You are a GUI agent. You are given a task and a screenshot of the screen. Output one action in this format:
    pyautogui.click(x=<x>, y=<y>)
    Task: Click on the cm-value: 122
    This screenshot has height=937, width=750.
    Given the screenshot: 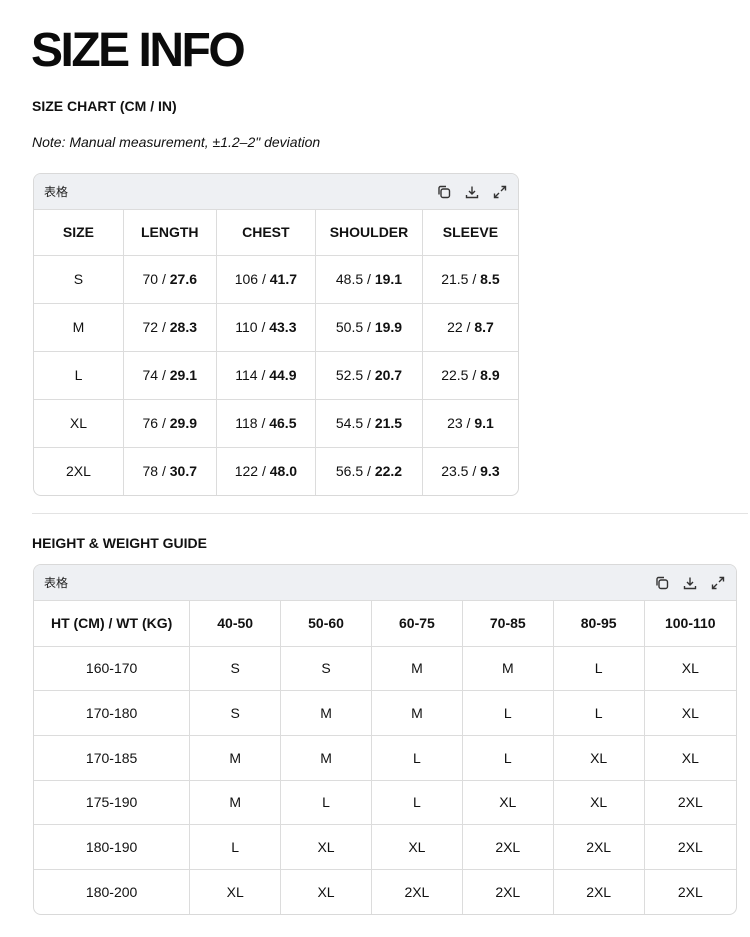 What is the action you would take?
    pyautogui.click(x=246, y=471)
    